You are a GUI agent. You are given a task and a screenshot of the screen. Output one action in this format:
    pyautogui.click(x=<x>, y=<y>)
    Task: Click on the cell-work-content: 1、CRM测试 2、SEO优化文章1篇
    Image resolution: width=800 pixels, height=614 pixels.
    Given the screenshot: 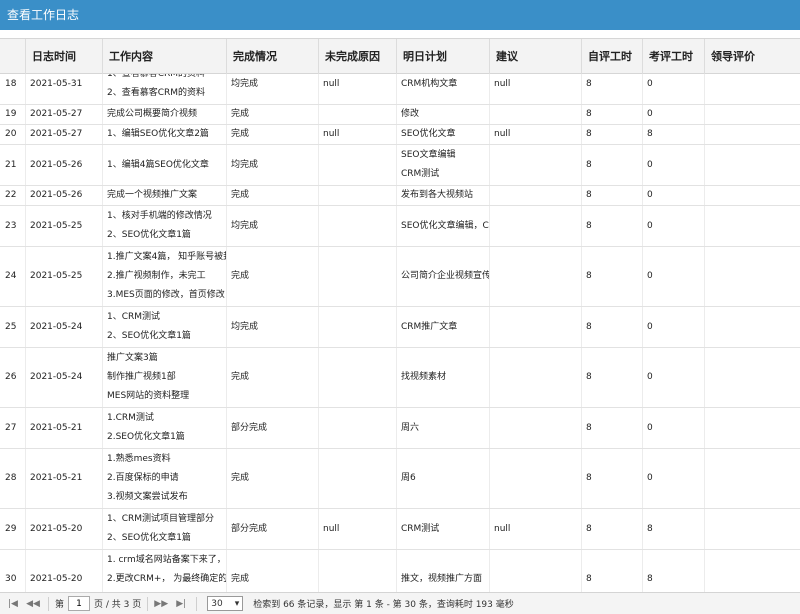 What is the action you would take?
    pyautogui.click(x=164, y=327)
    